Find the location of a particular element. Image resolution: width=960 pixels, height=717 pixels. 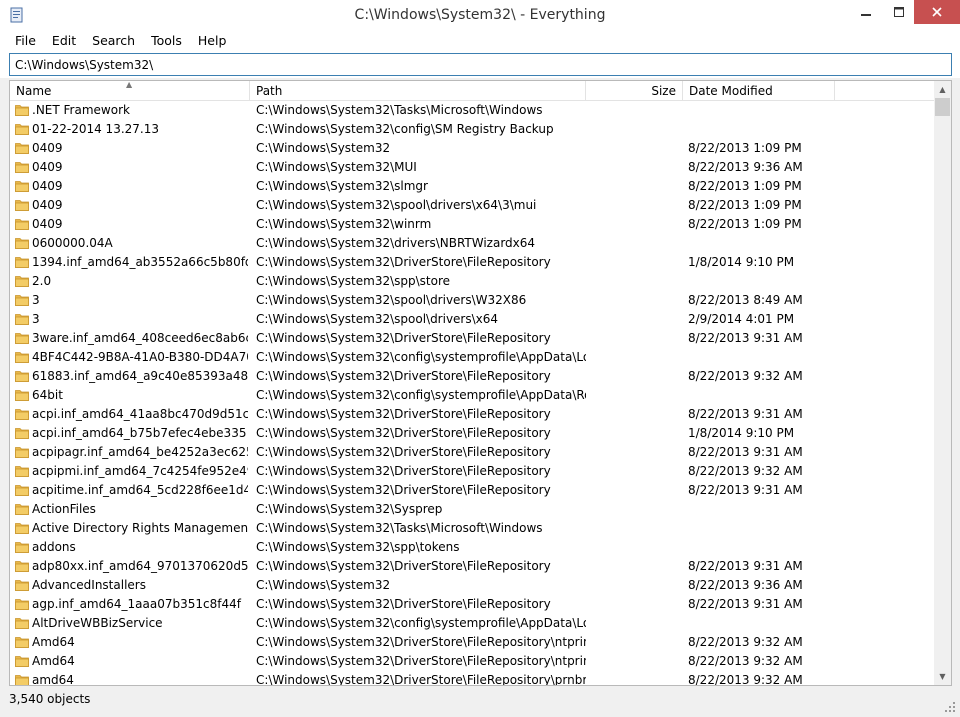

scroll-up-button: ▲ is located at coordinates (942, 89).